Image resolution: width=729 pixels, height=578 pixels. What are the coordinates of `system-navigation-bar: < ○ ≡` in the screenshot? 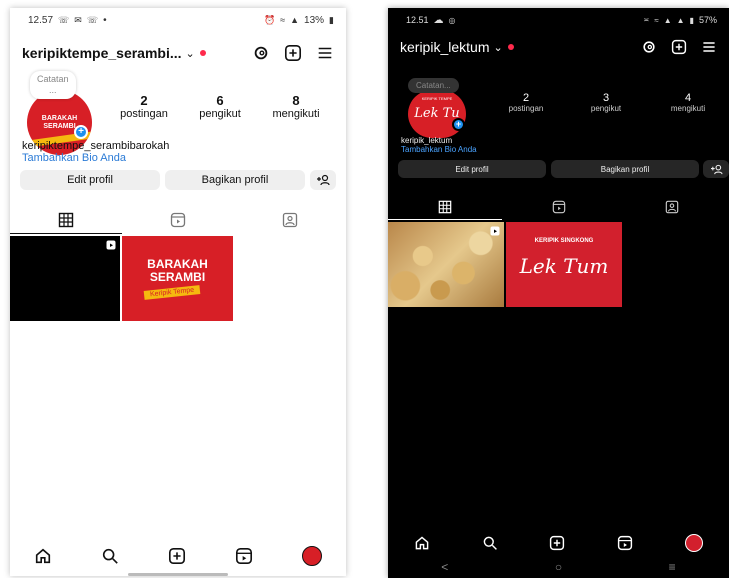 It's located at (558, 567).